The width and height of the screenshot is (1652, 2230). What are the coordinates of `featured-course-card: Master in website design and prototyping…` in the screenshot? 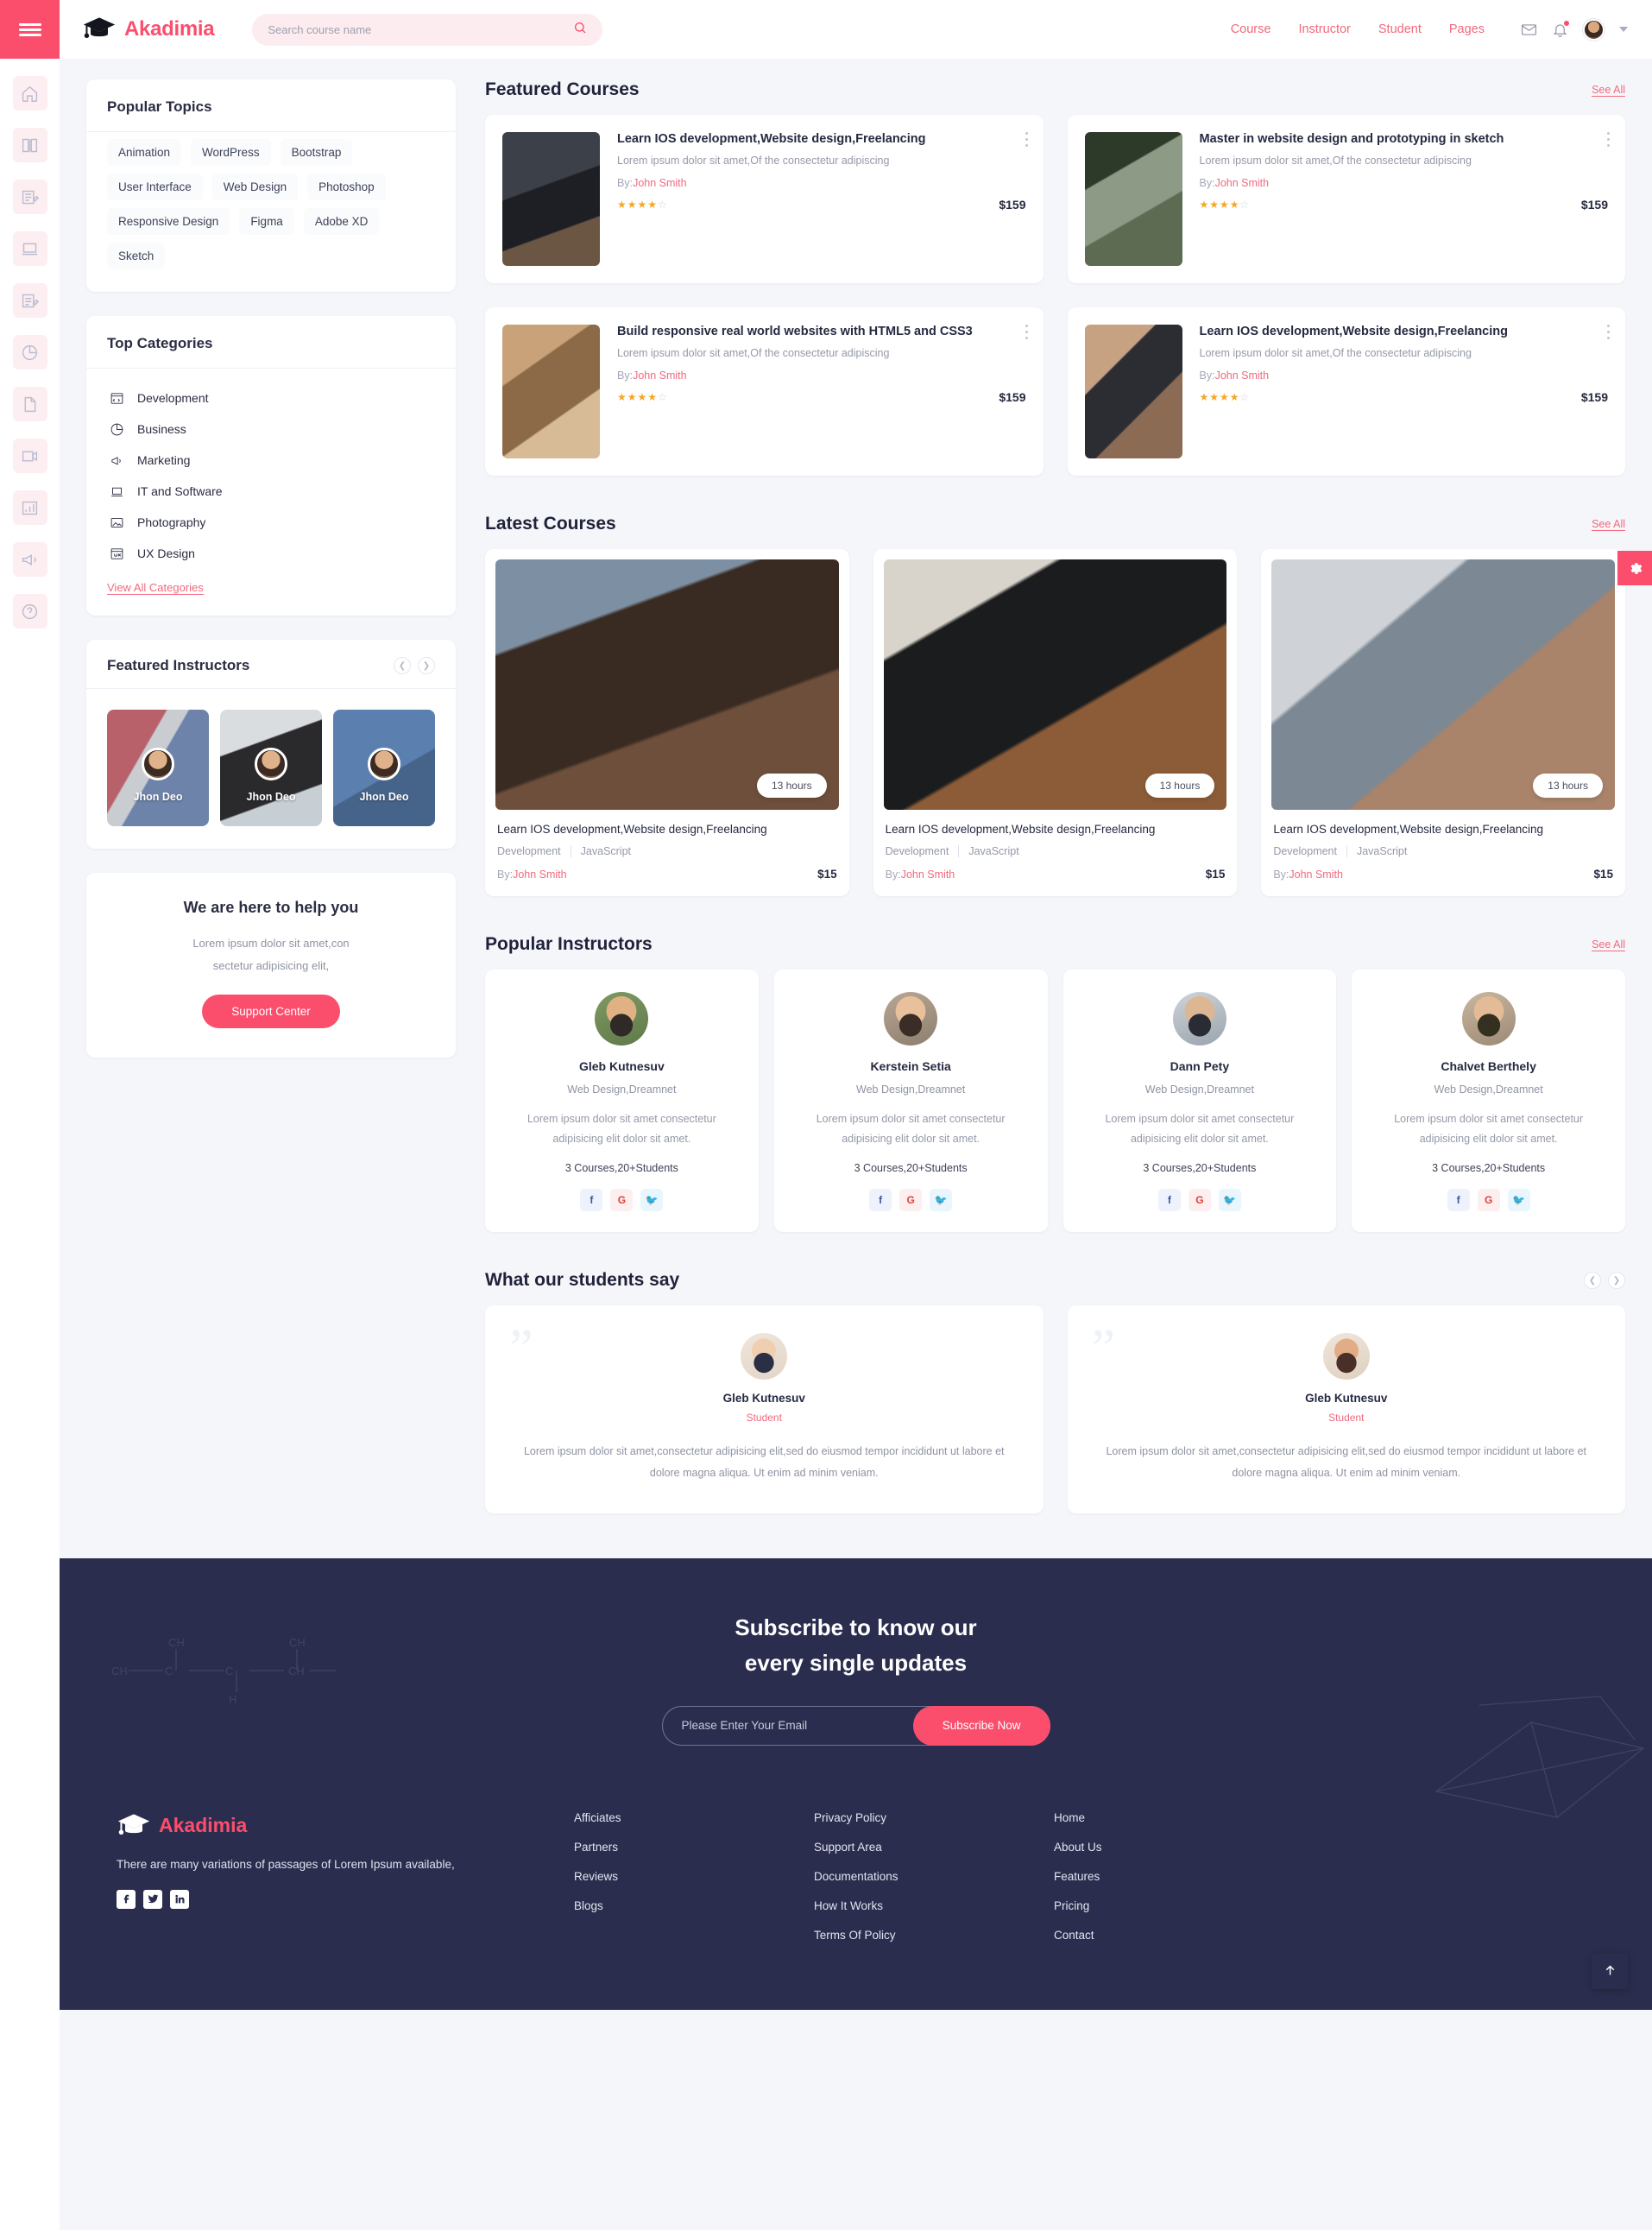 It's located at (1346, 199).